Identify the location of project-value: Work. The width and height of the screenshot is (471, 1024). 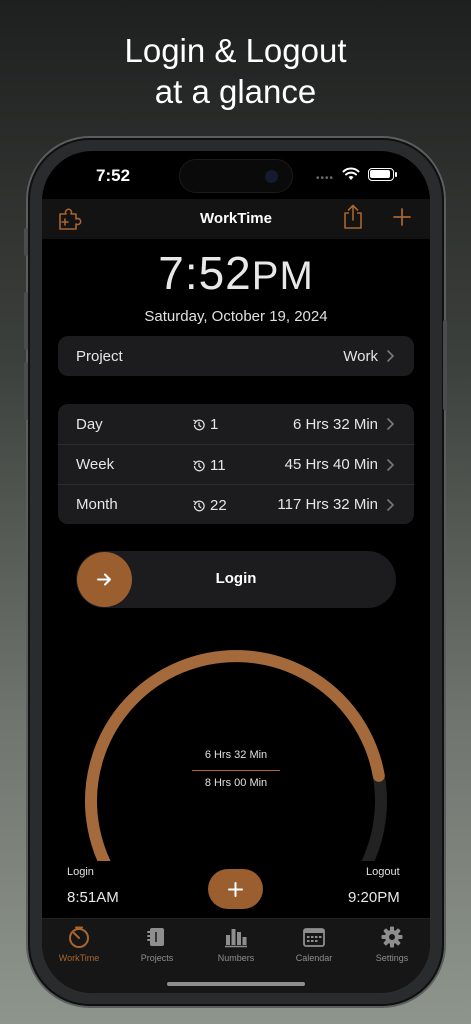
(360, 356).